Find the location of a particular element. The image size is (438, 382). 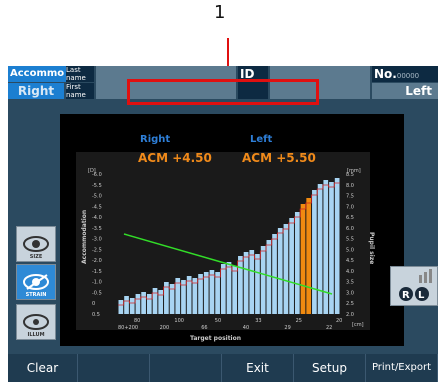

right-result-label: Right is located at coordinates (155, 139).